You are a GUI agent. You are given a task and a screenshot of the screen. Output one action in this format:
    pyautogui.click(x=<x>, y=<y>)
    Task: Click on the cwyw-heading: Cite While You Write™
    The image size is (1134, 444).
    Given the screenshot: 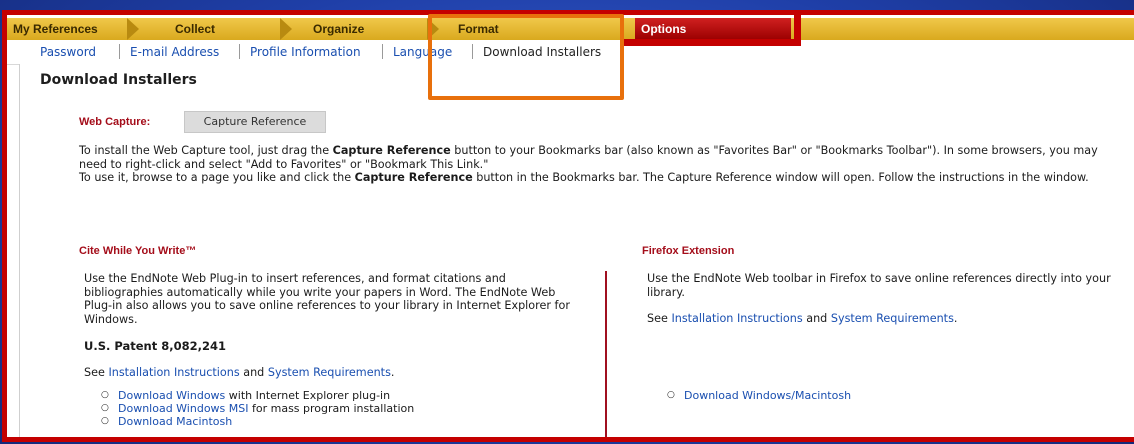 What is the action you would take?
    pyautogui.click(x=138, y=251)
    